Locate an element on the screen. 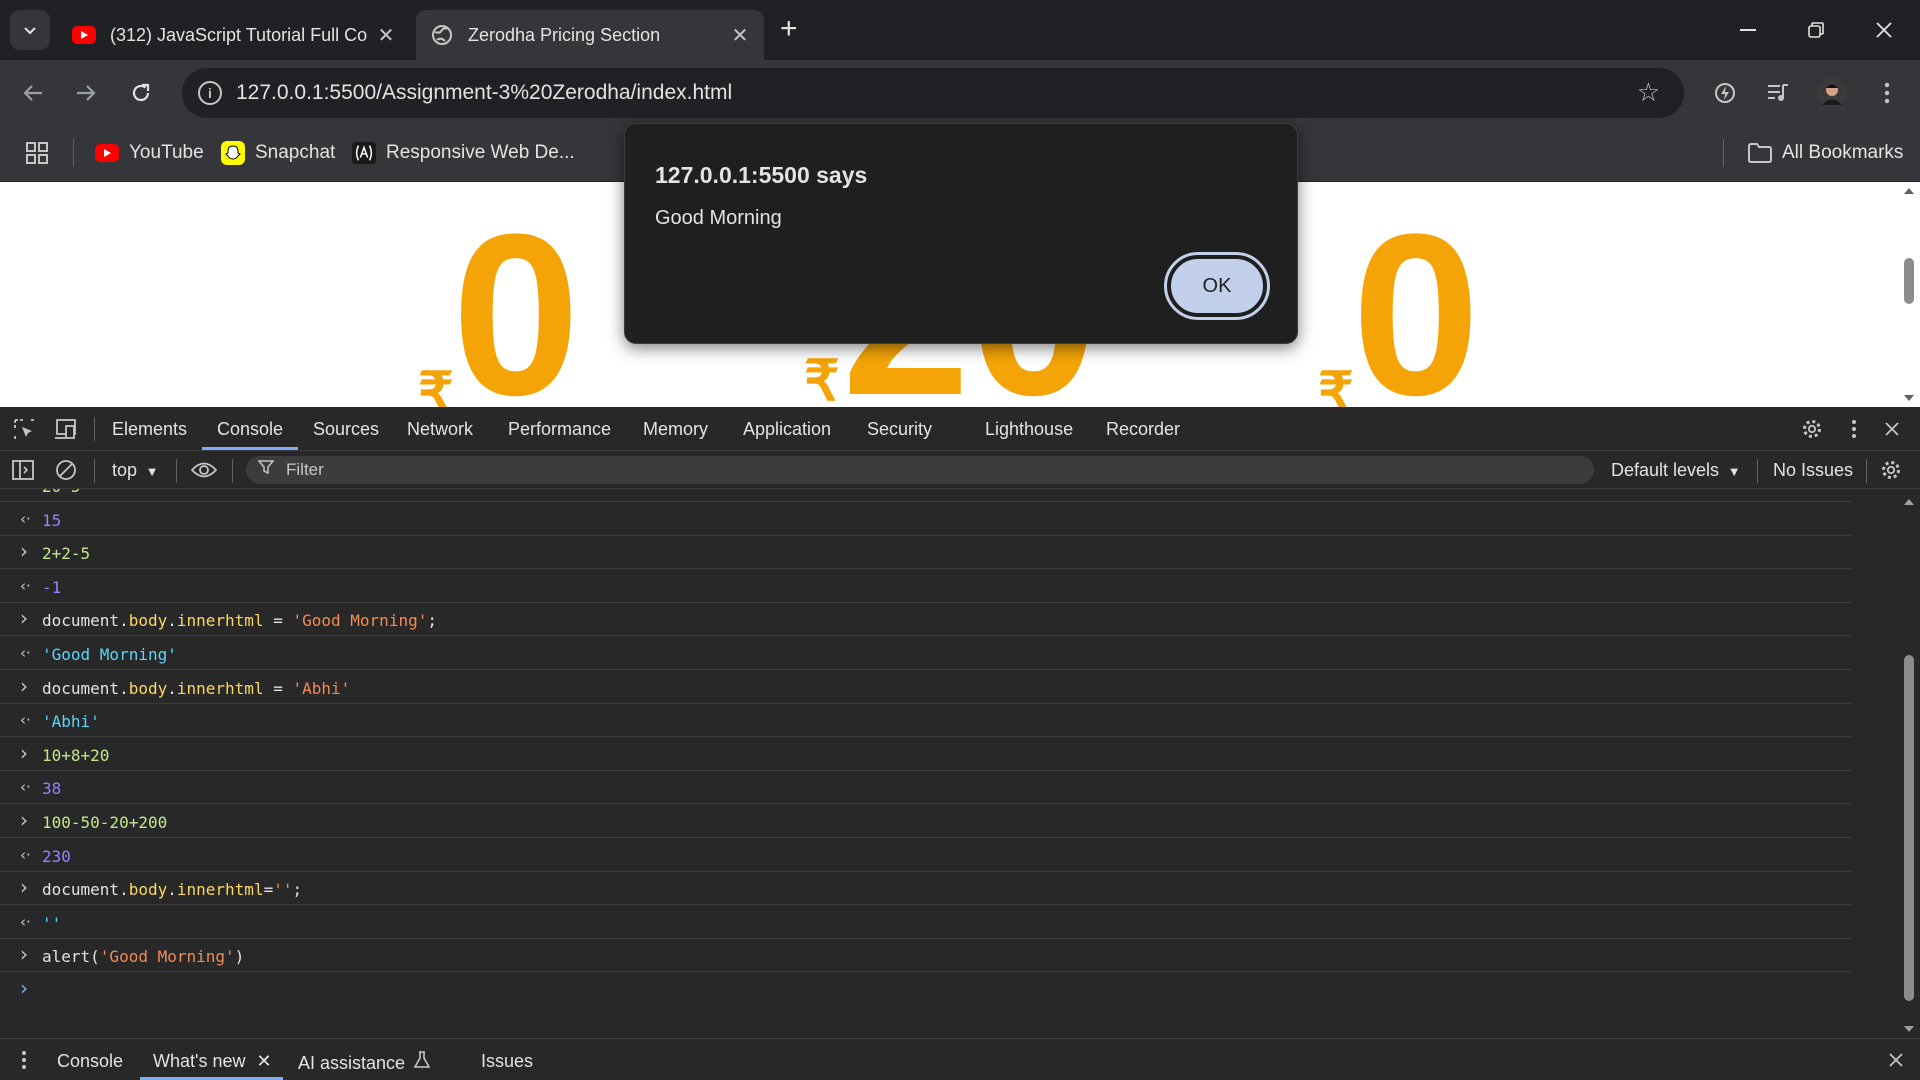 Image resolution: width=1920 pixels, height=1080 pixels. console-output-row: ‹· 38 is located at coordinates (926, 788).